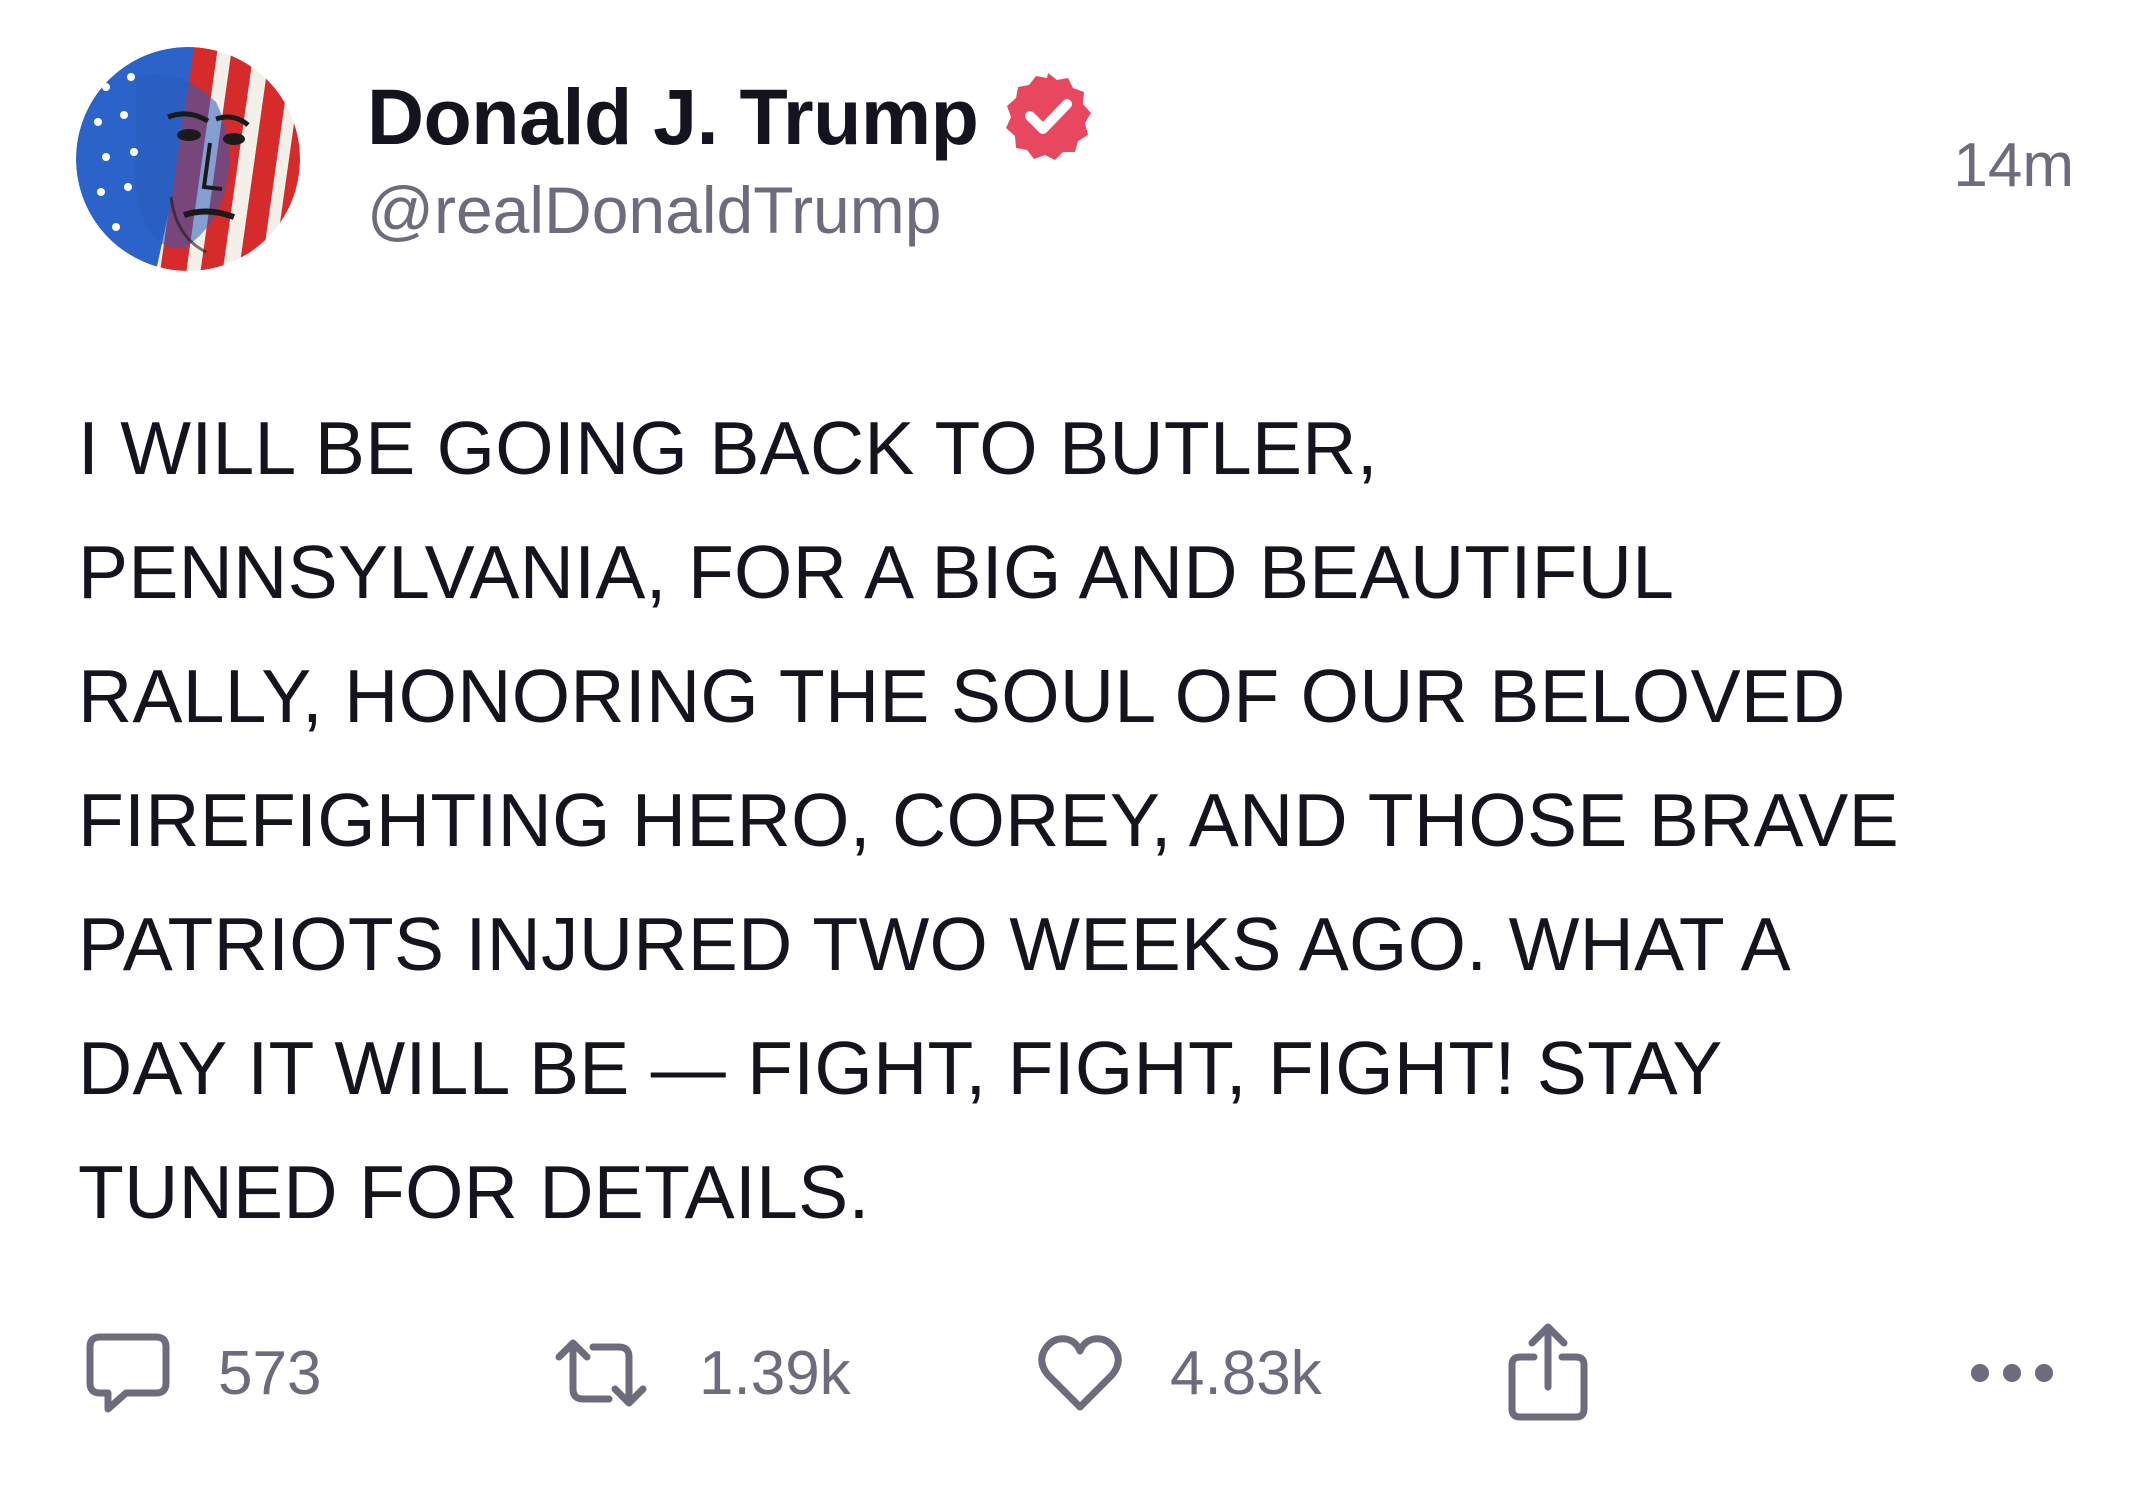 This screenshot has height=1500, width=2134. I want to click on more-options-button, so click(2012, 1373).